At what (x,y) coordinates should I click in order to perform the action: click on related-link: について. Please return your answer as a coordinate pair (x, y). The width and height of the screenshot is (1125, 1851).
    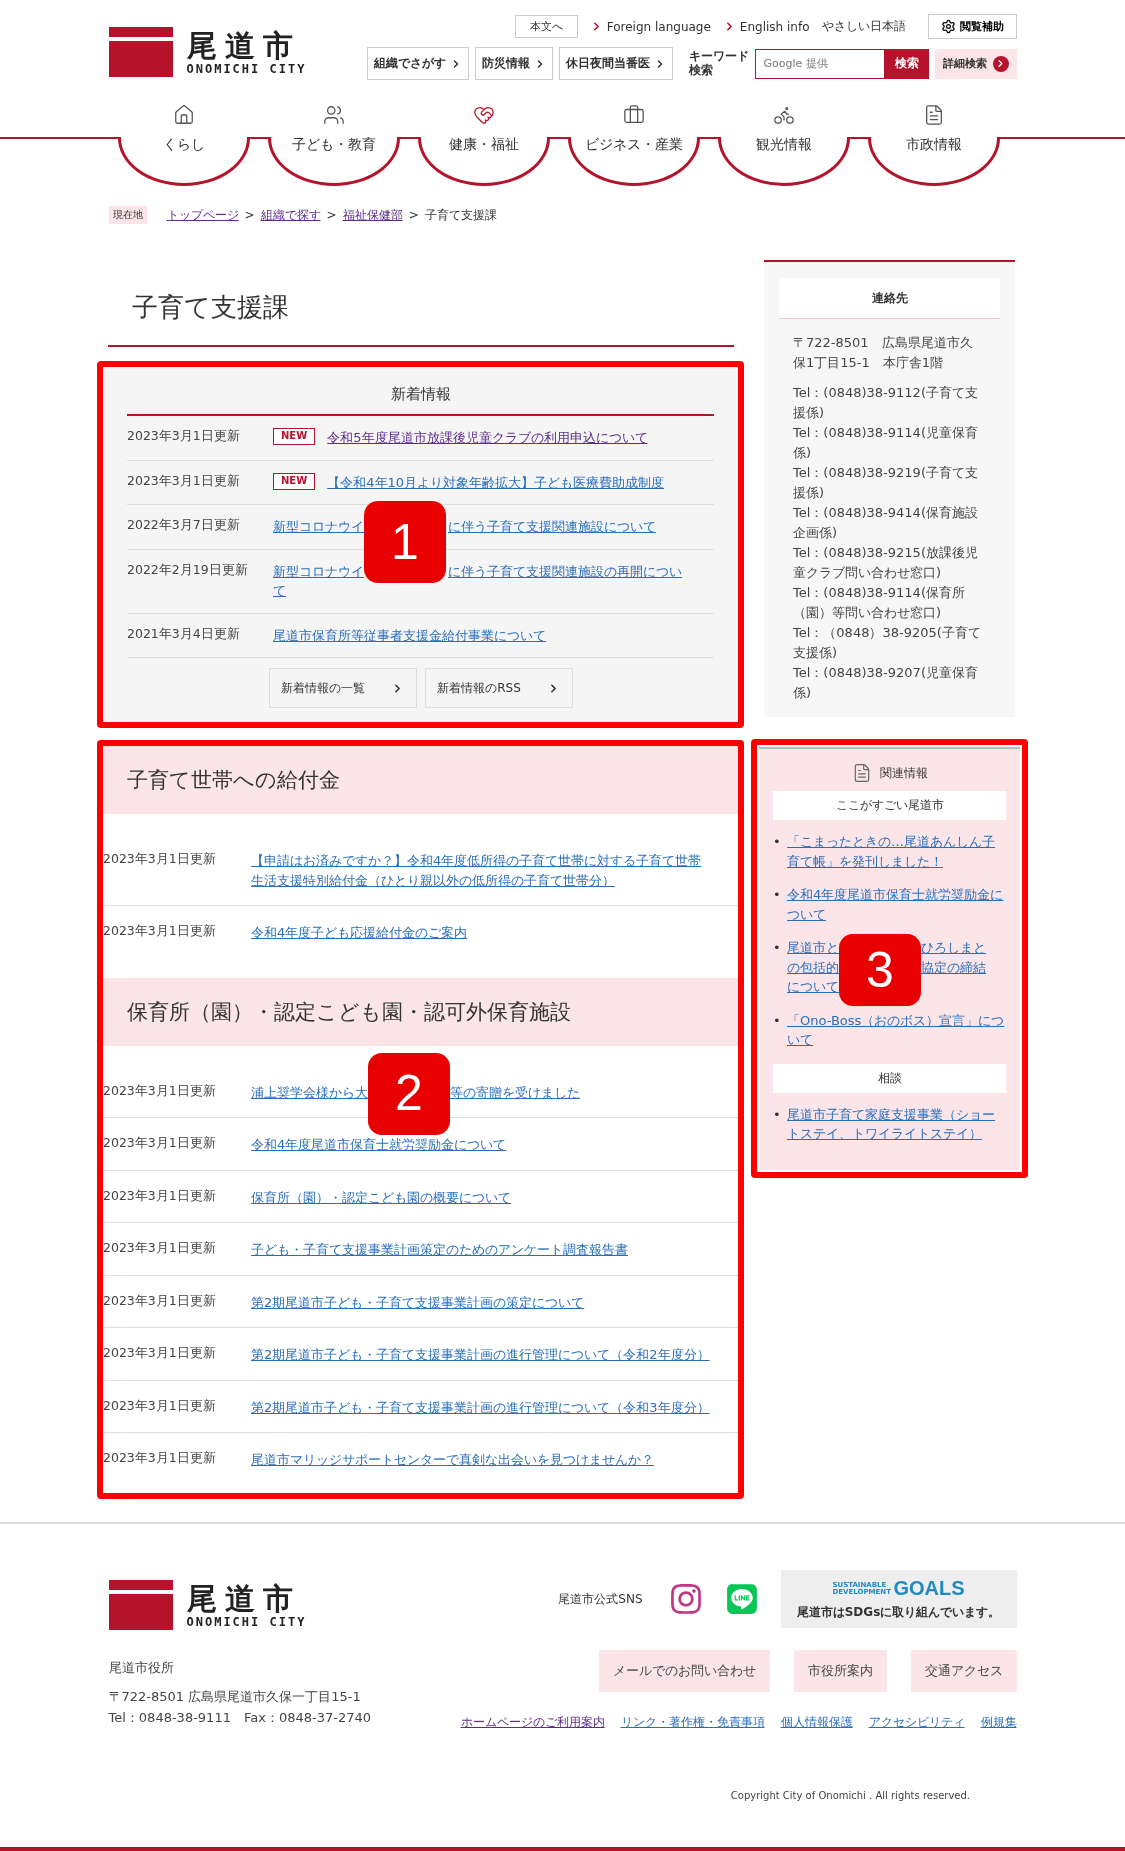
    Looking at the image, I should click on (813, 986).